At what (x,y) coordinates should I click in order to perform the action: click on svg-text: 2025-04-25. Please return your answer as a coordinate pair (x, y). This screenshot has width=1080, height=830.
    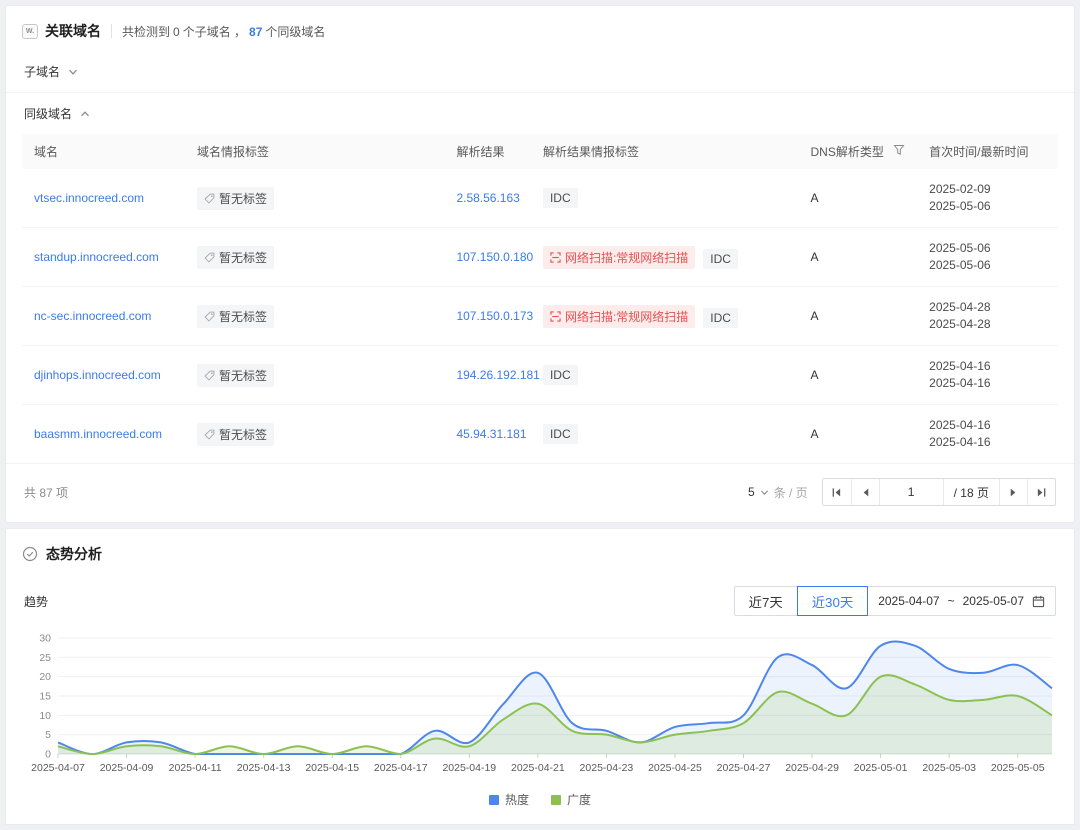
    Looking at the image, I should click on (675, 768).